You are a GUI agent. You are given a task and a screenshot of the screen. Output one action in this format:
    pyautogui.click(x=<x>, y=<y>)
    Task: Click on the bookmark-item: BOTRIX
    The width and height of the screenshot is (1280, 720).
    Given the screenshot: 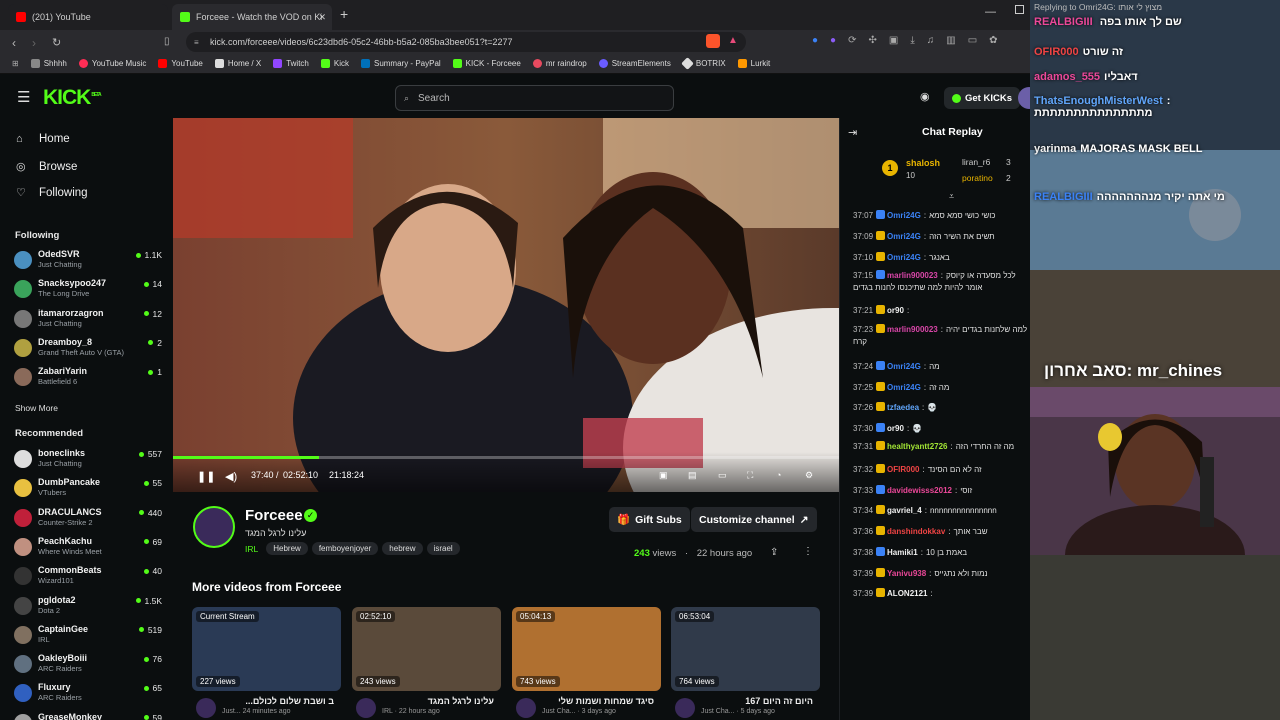 What is the action you would take?
    pyautogui.click(x=703, y=63)
    